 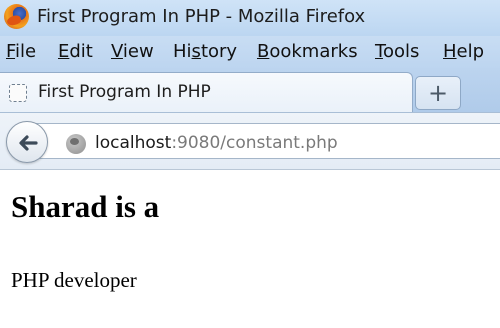 What do you see at coordinates (133, 143) in the screenshot?
I see `url-host: localhost` at bounding box center [133, 143].